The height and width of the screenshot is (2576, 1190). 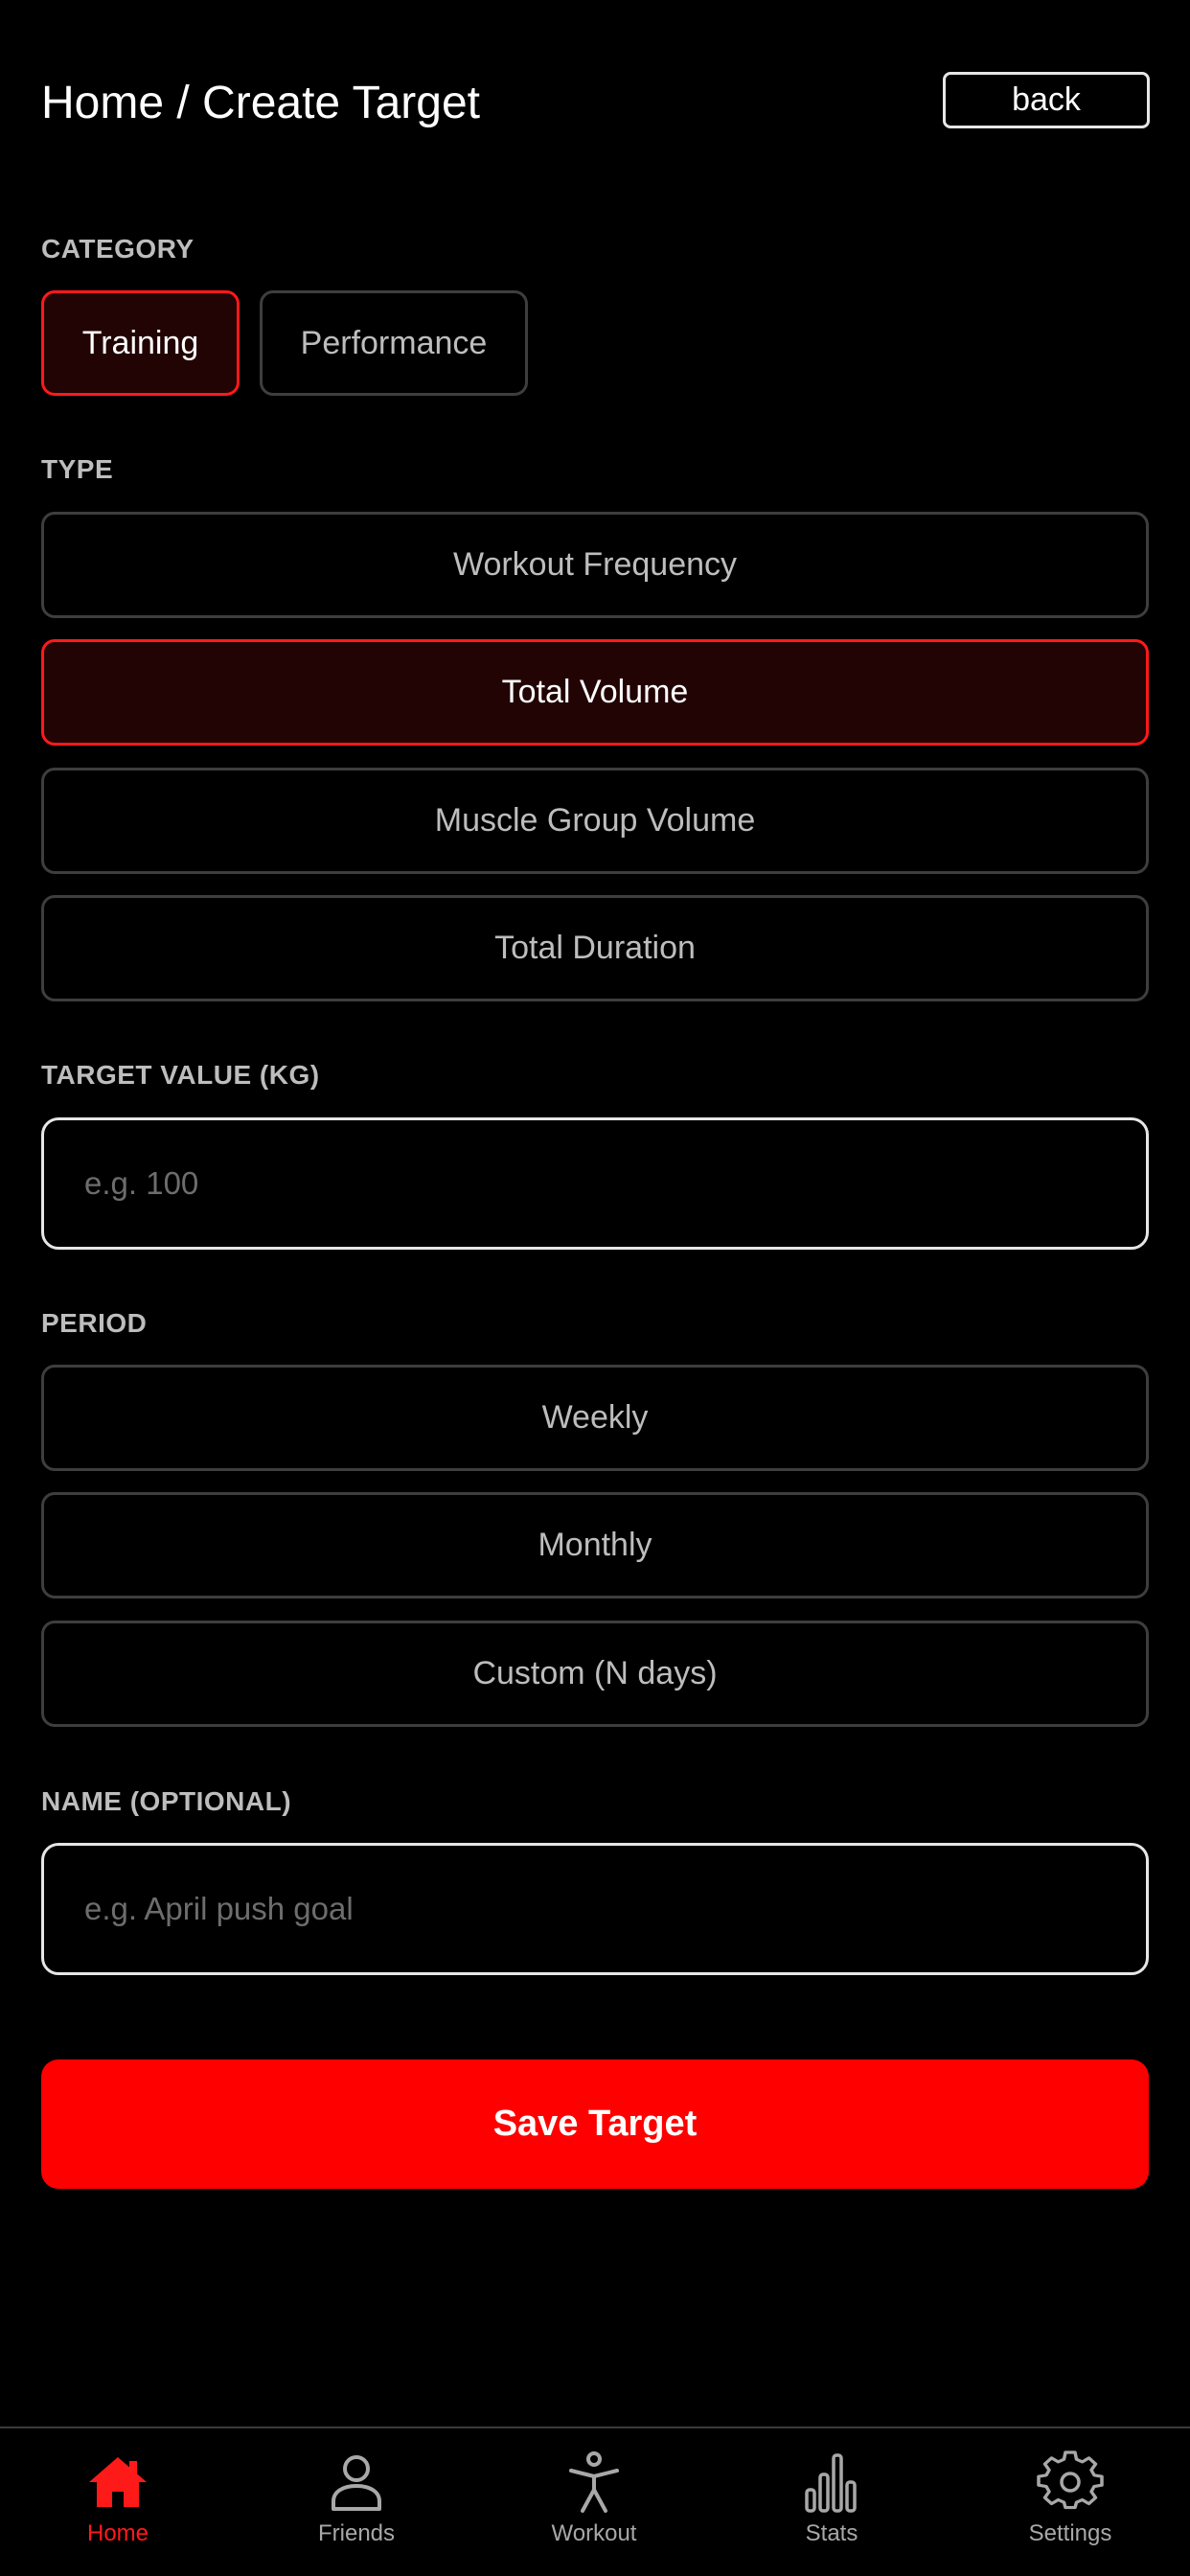 I want to click on category-option-training: Training, so click(x=140, y=343).